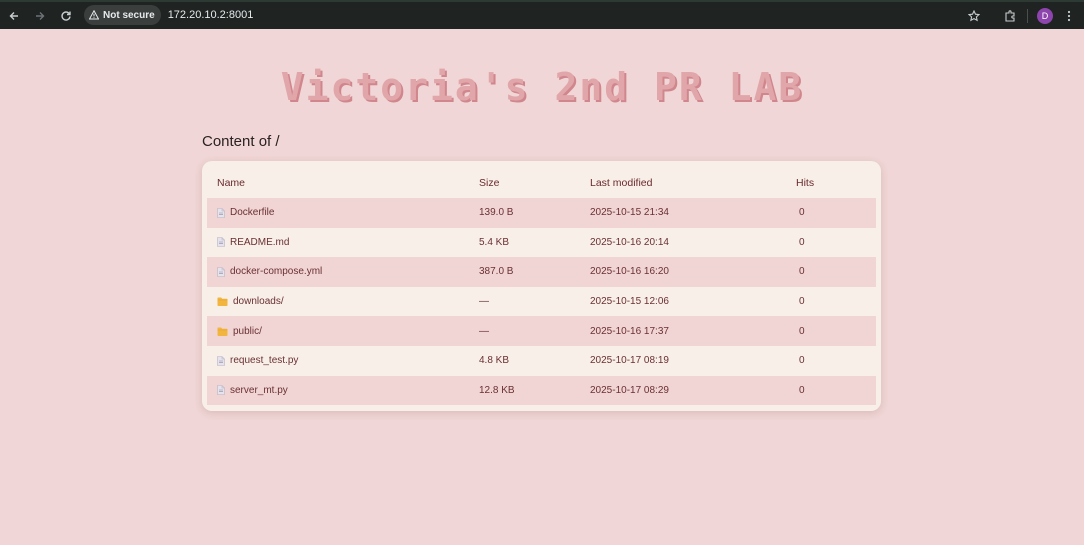 The image size is (1084, 545). What do you see at coordinates (252, 212) in the screenshot?
I see `file-link: Dockerfile` at bounding box center [252, 212].